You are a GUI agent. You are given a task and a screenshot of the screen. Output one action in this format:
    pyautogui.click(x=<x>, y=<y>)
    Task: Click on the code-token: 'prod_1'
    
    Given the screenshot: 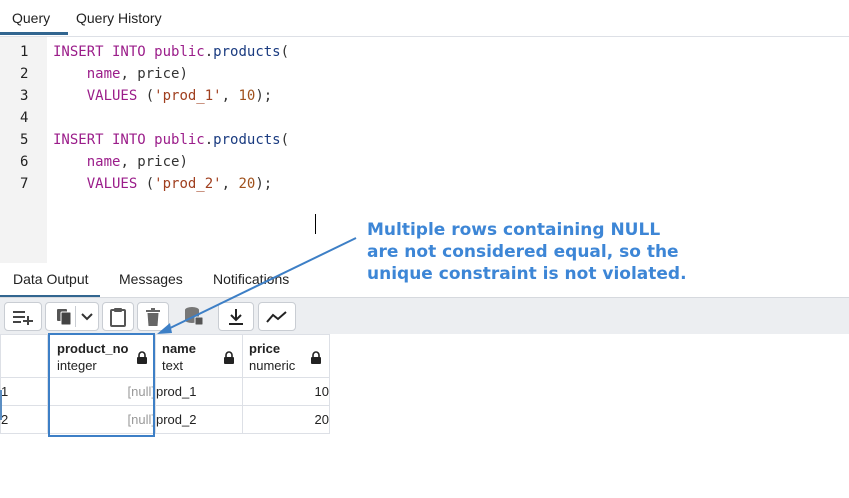 What is the action you would take?
    pyautogui.click(x=188, y=96)
    